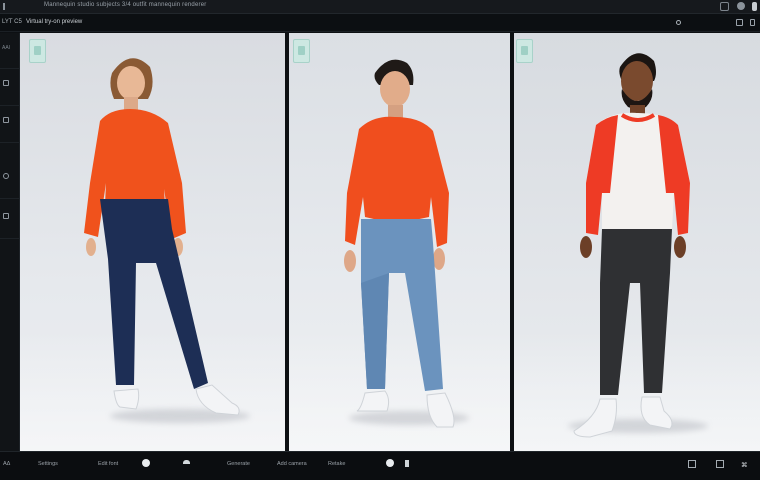  I want to click on layers-icon, so click(6, 83).